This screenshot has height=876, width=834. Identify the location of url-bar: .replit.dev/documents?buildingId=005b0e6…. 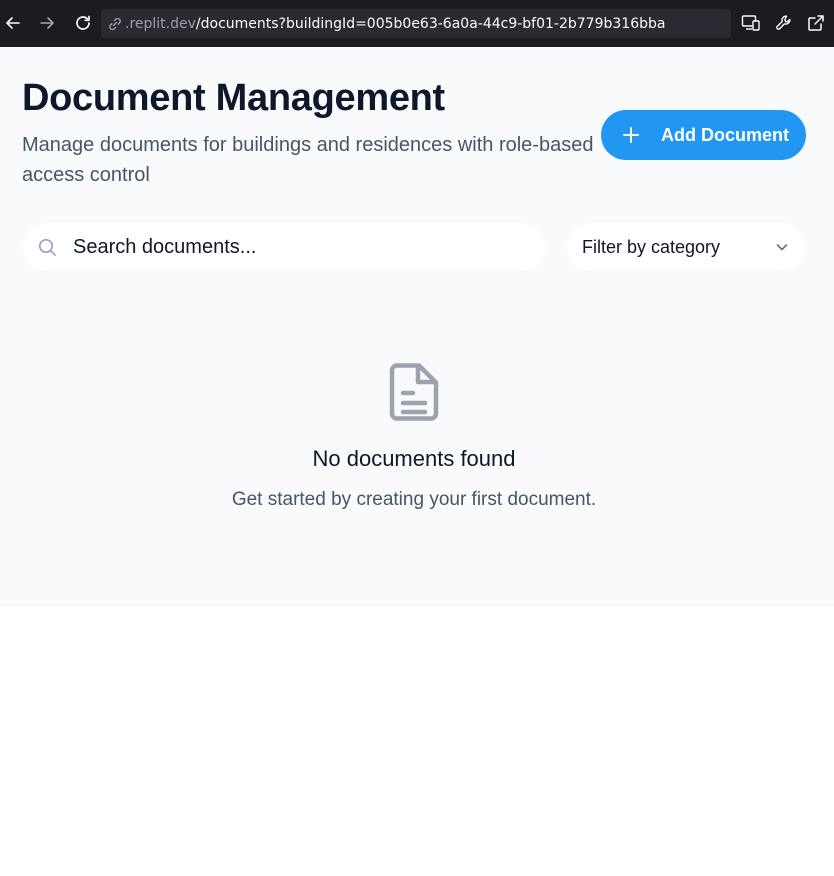
(416, 23).